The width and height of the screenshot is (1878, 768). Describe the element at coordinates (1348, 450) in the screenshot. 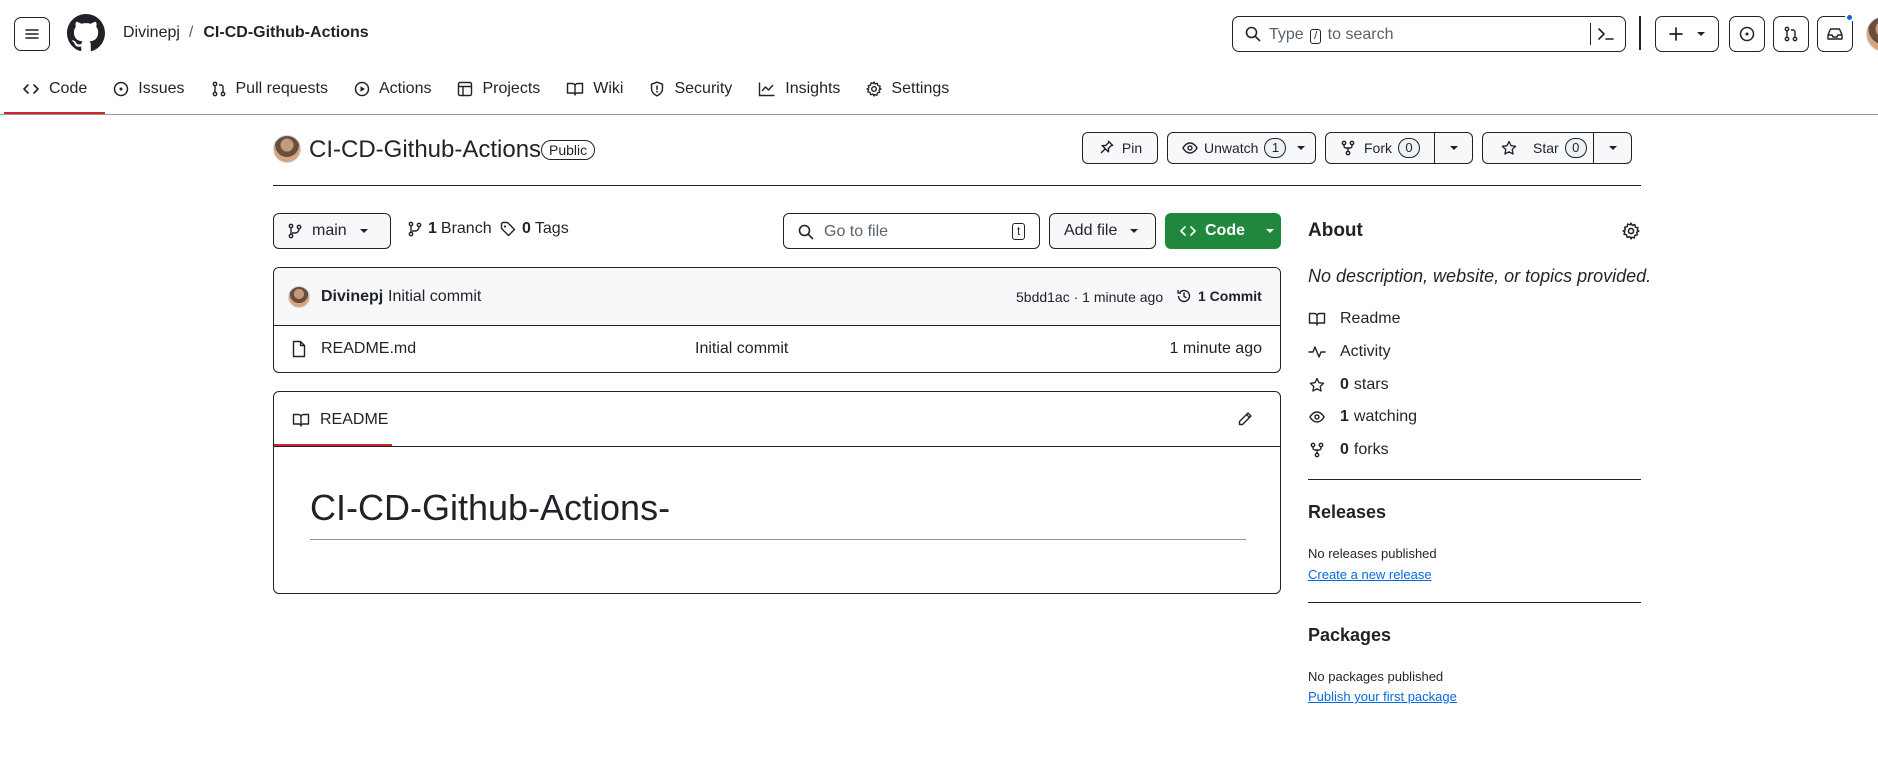

I see `sidebar-forks-link: 0 forks` at that location.